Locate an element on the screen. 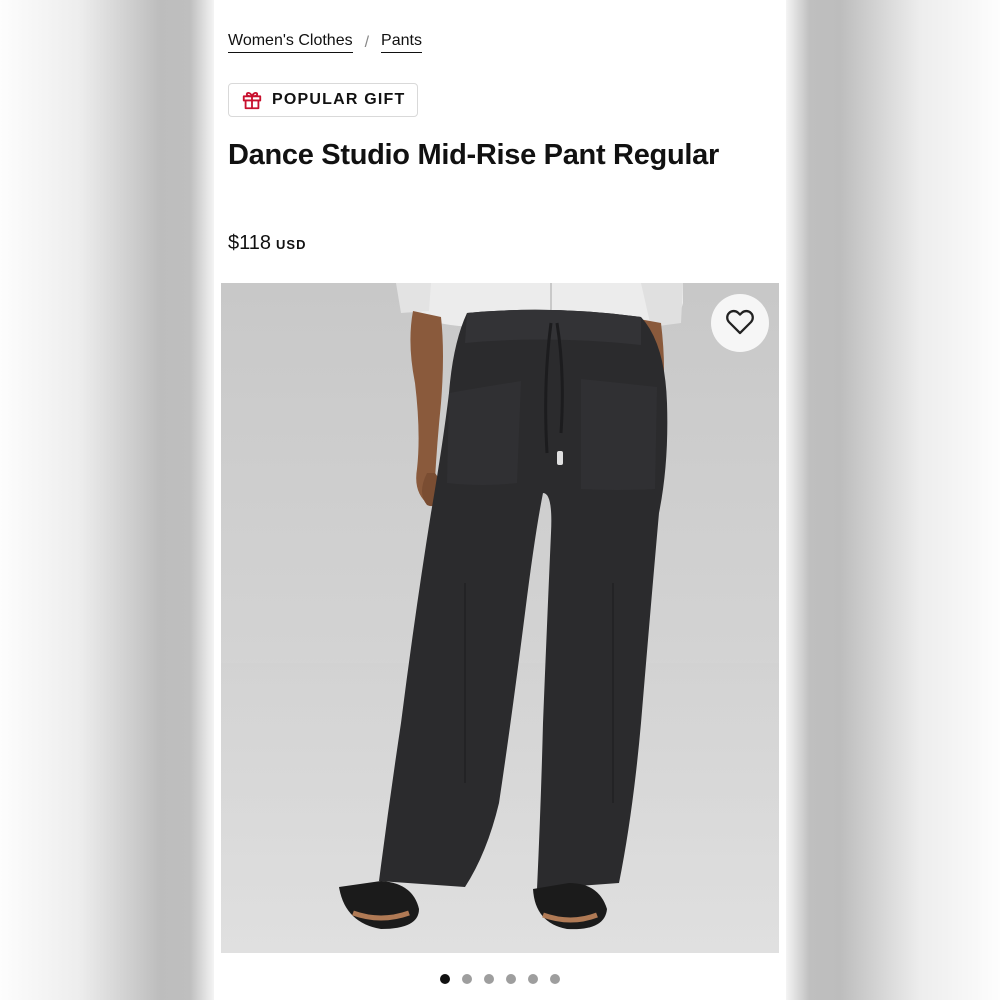  wishlist-button is located at coordinates (740, 323).